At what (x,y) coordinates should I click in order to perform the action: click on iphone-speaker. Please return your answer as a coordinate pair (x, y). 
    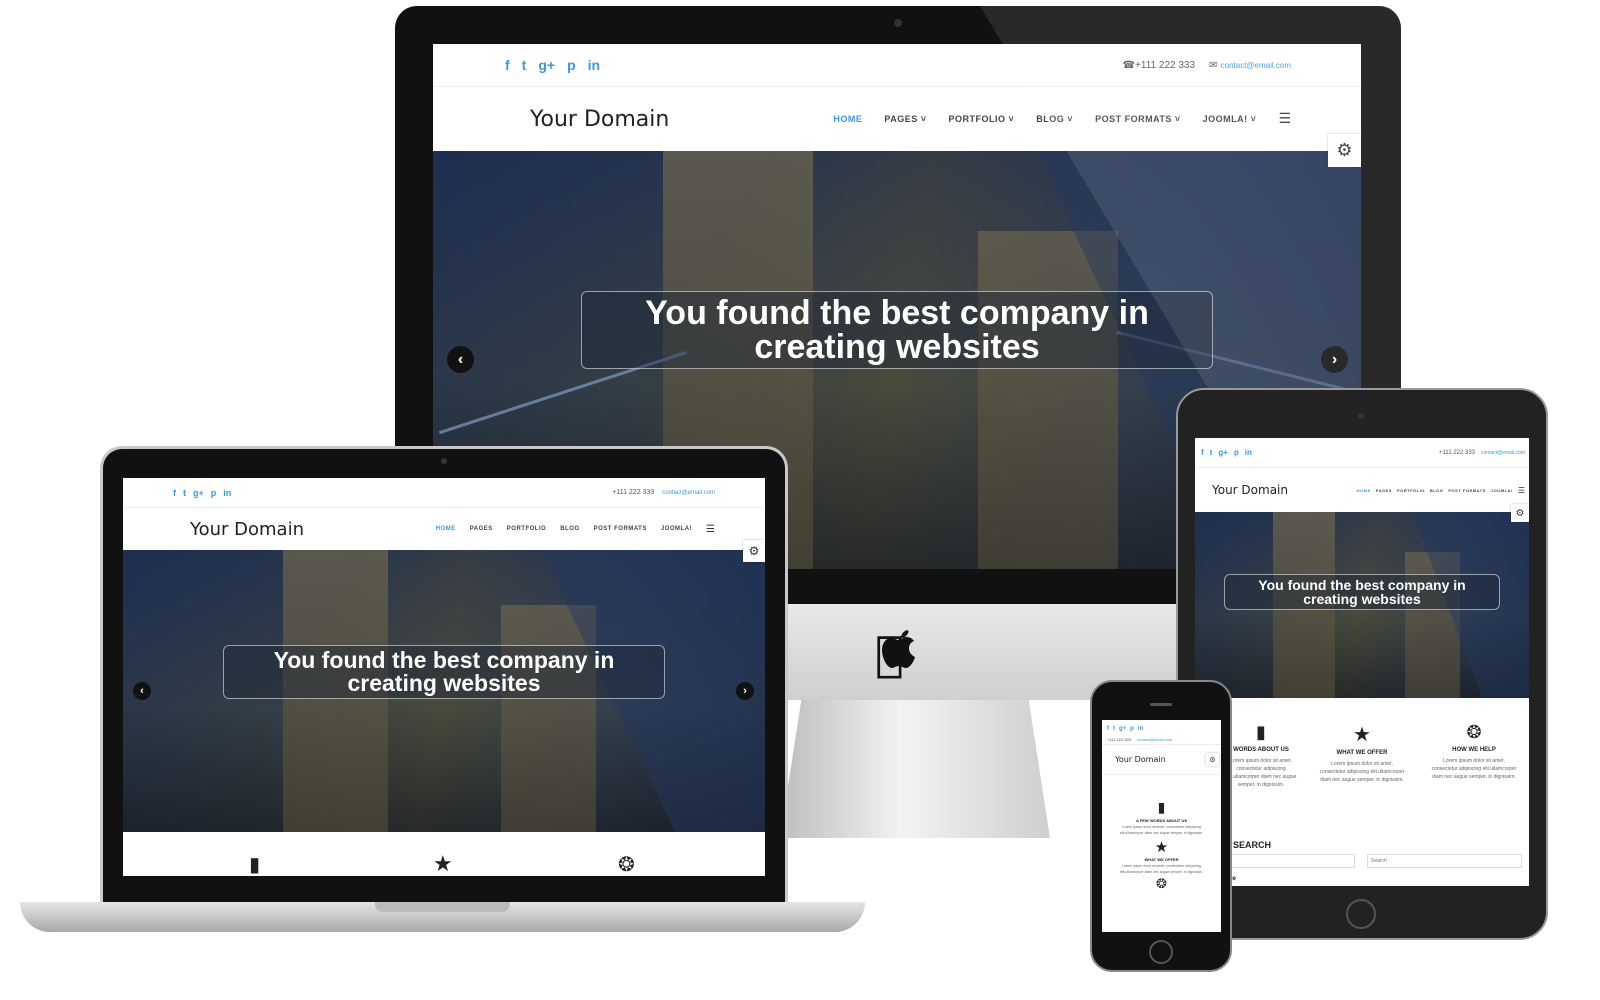
    Looking at the image, I should click on (1161, 704).